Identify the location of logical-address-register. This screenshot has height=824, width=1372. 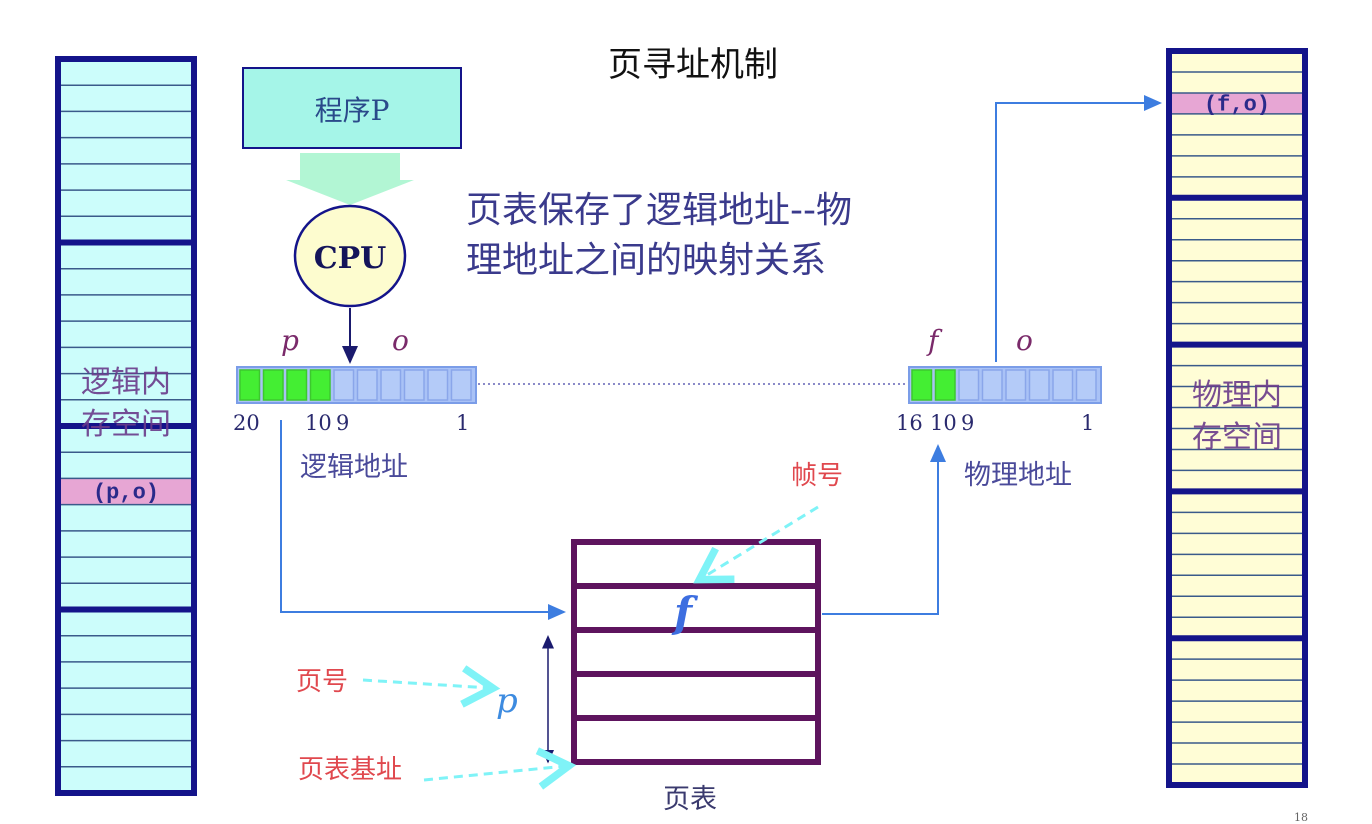
(356, 385).